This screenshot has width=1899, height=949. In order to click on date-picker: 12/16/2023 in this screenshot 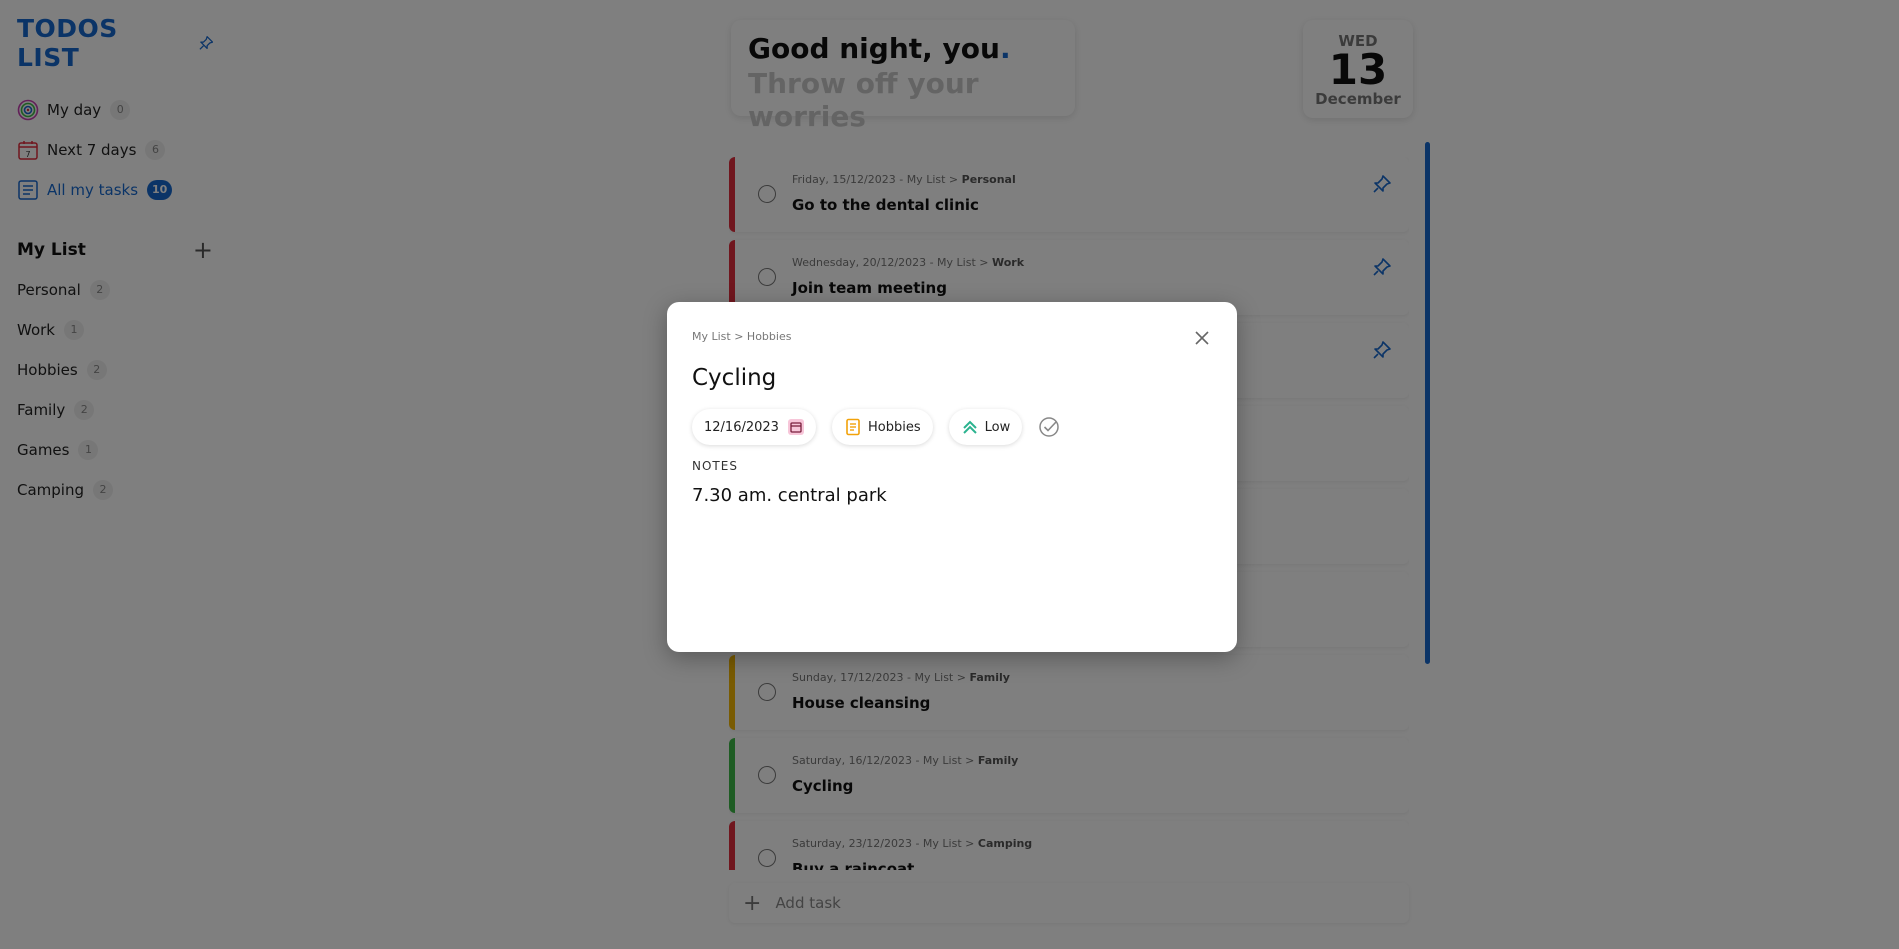, I will do `click(754, 427)`.